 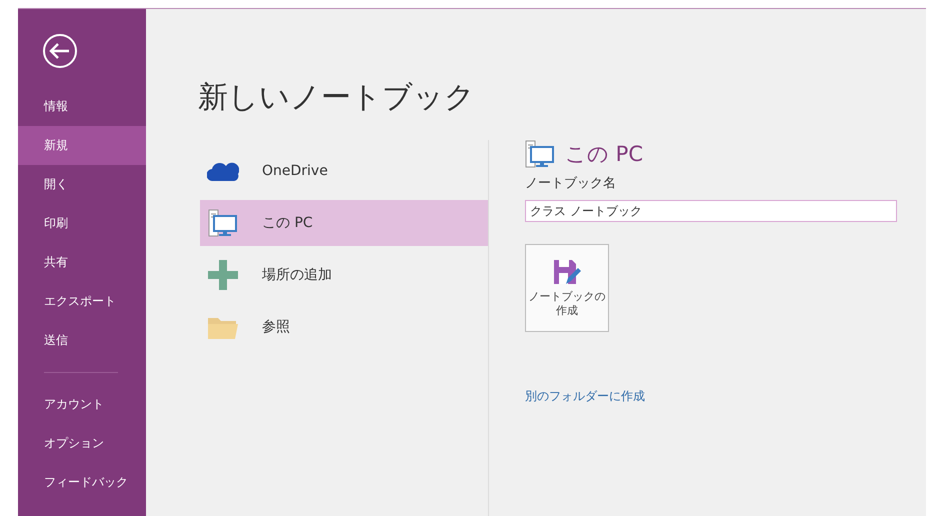 I want to click on location-item: 場所の追加, so click(x=344, y=275).